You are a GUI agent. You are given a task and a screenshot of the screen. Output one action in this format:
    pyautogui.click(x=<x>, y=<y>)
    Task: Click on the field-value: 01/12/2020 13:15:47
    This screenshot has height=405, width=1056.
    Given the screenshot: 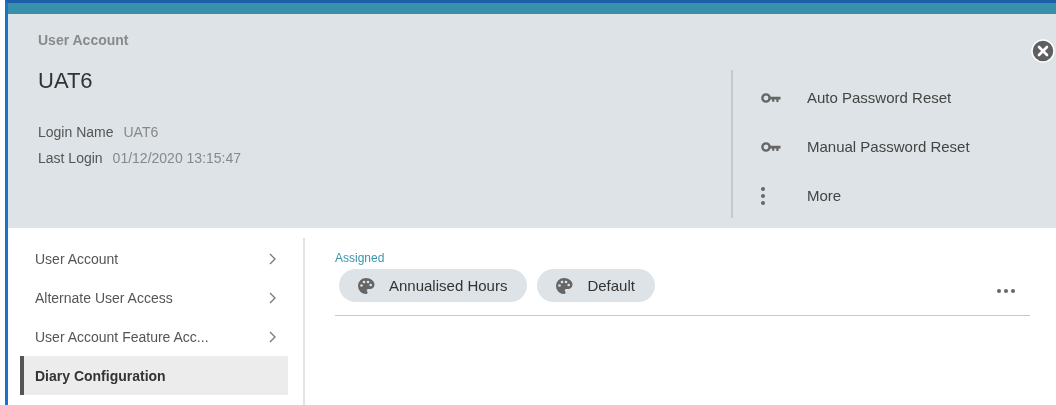 What is the action you would take?
    pyautogui.click(x=177, y=158)
    